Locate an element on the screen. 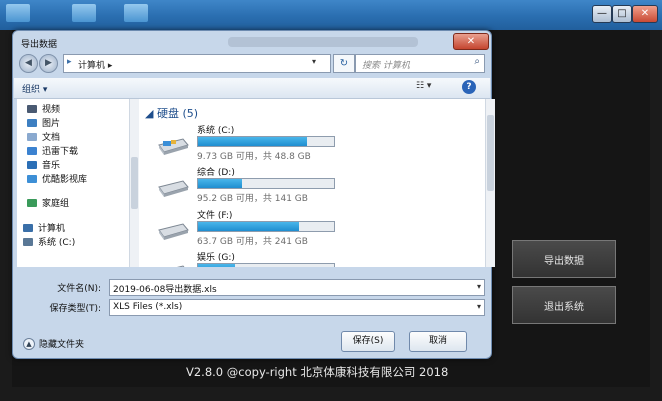 This screenshot has width=662, height=401. search-icon: ⌕ is located at coordinates (477, 61).